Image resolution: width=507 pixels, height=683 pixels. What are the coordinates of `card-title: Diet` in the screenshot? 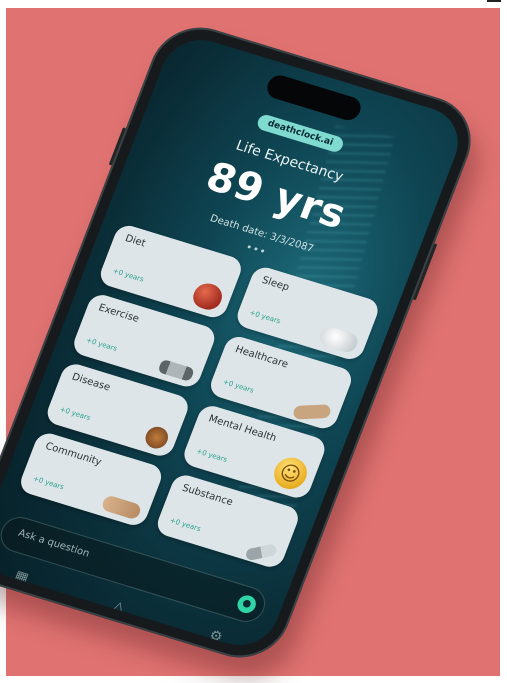 It's located at (135, 241).